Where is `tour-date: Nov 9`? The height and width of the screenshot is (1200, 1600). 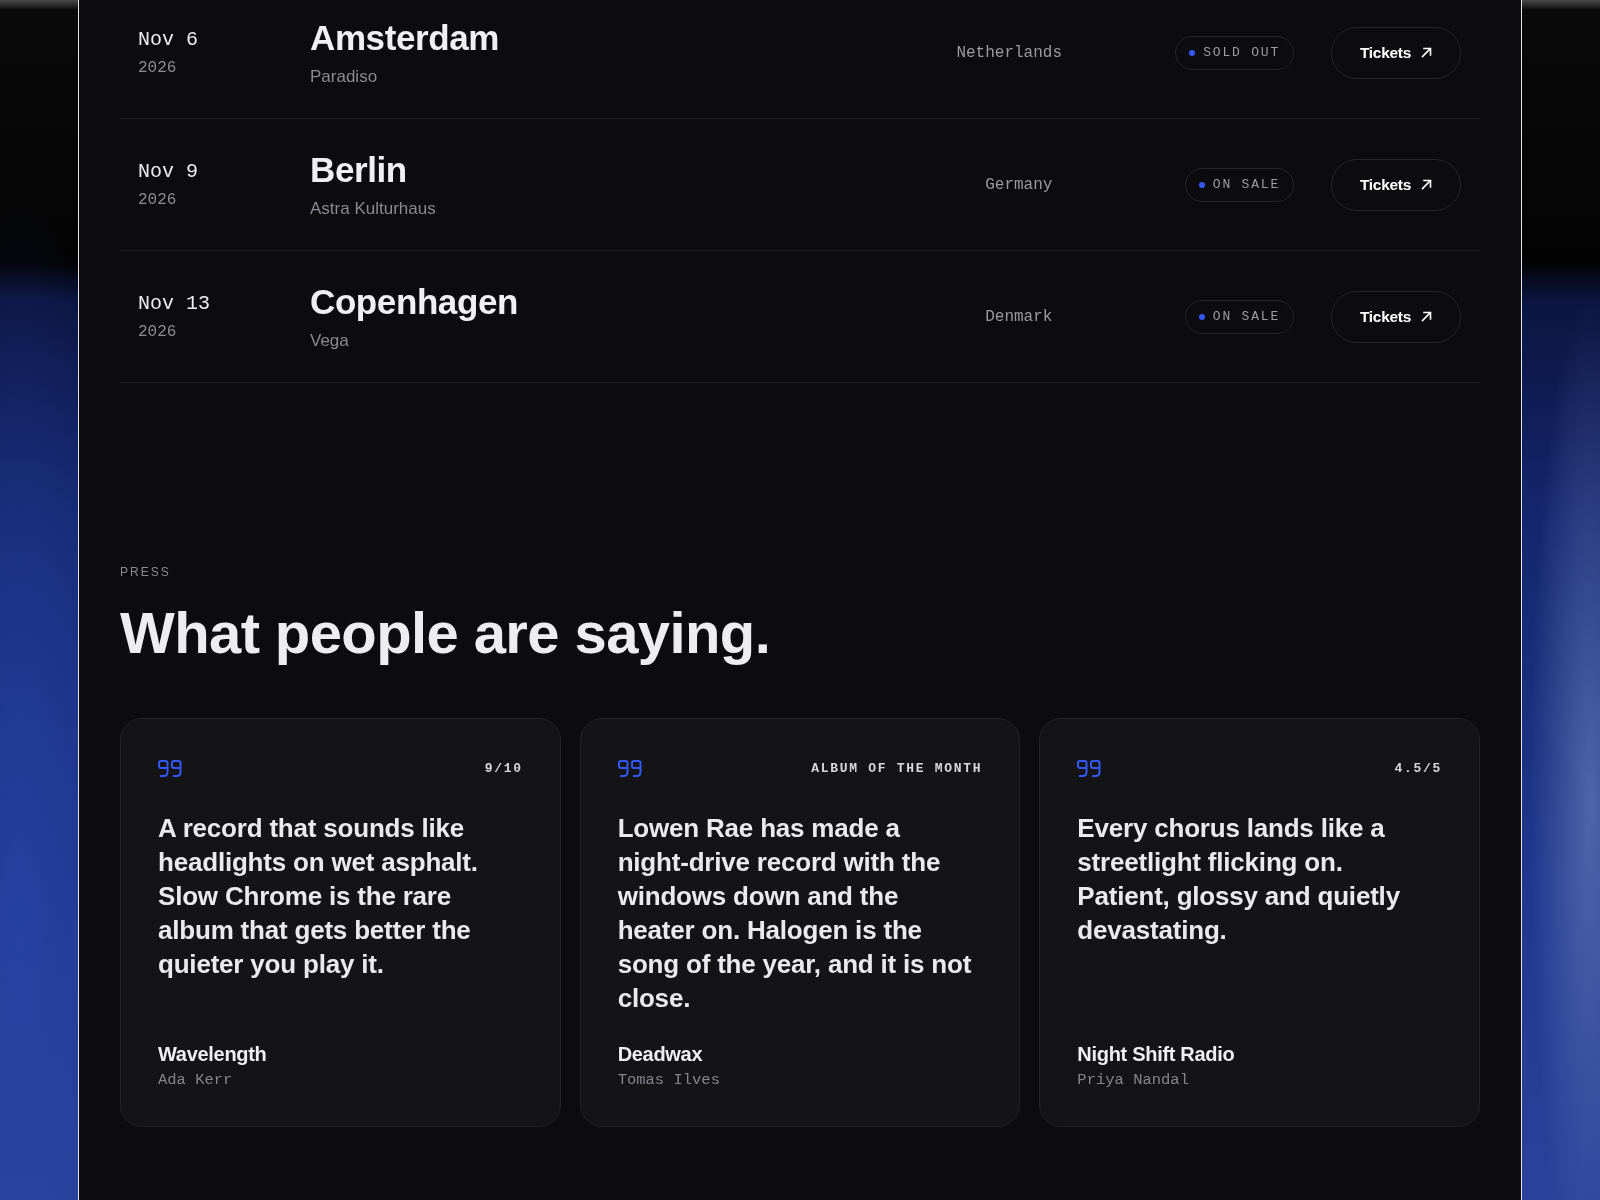
tour-date: Nov 9 is located at coordinates (168, 171).